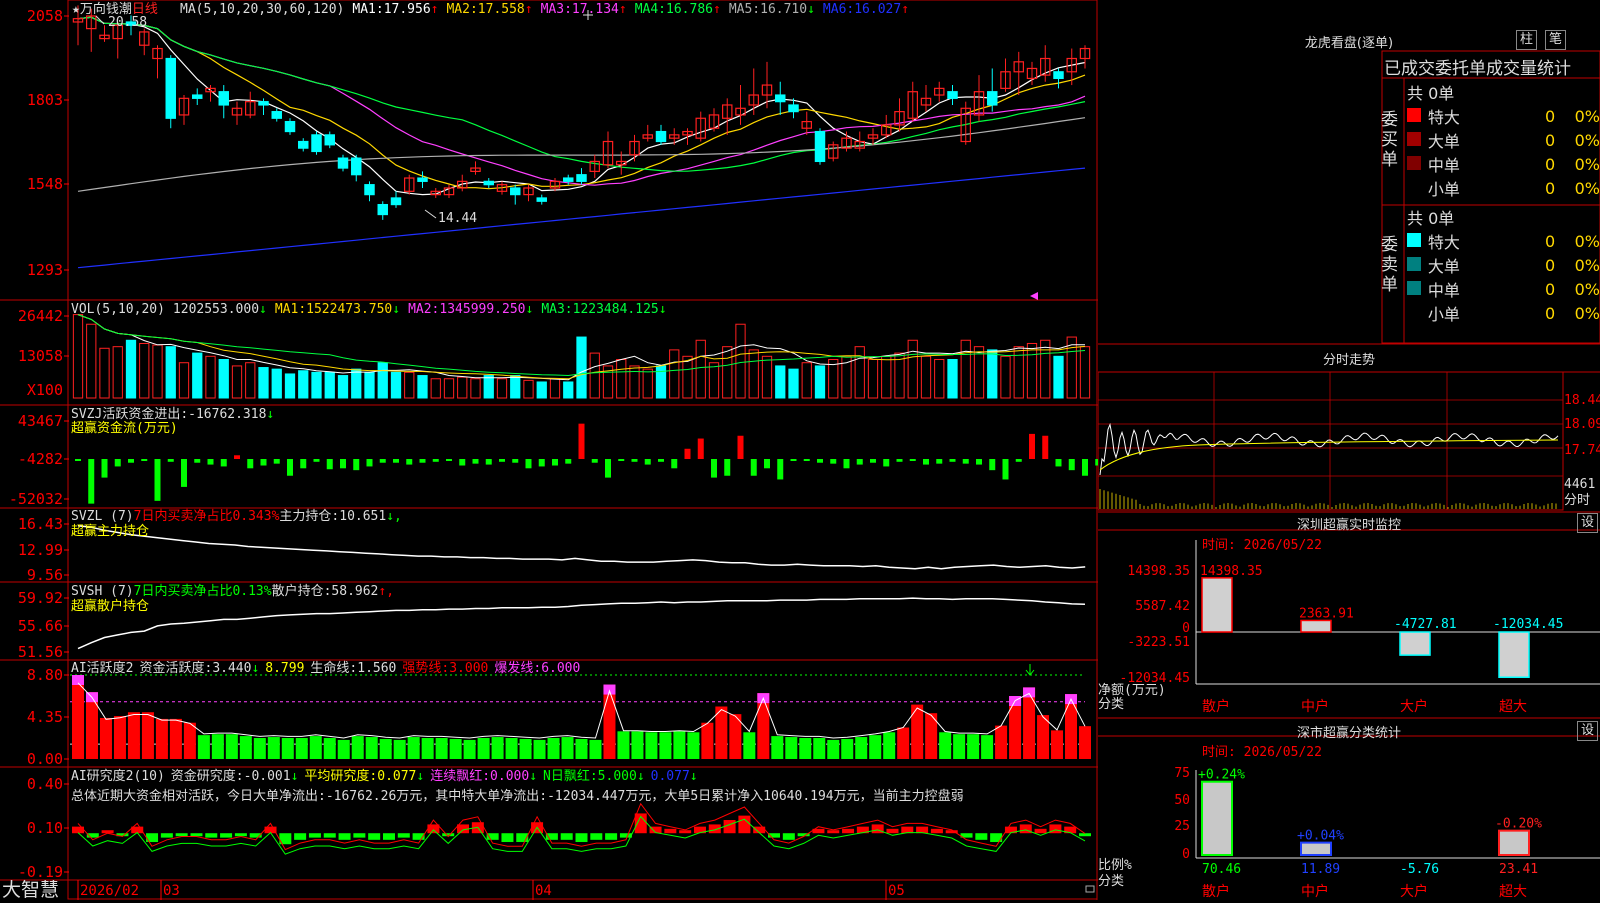 The width and height of the screenshot is (1600, 903). Describe the element at coordinates (394, 516) in the screenshot. I see `svzl-legend-part: ↓,` at that location.